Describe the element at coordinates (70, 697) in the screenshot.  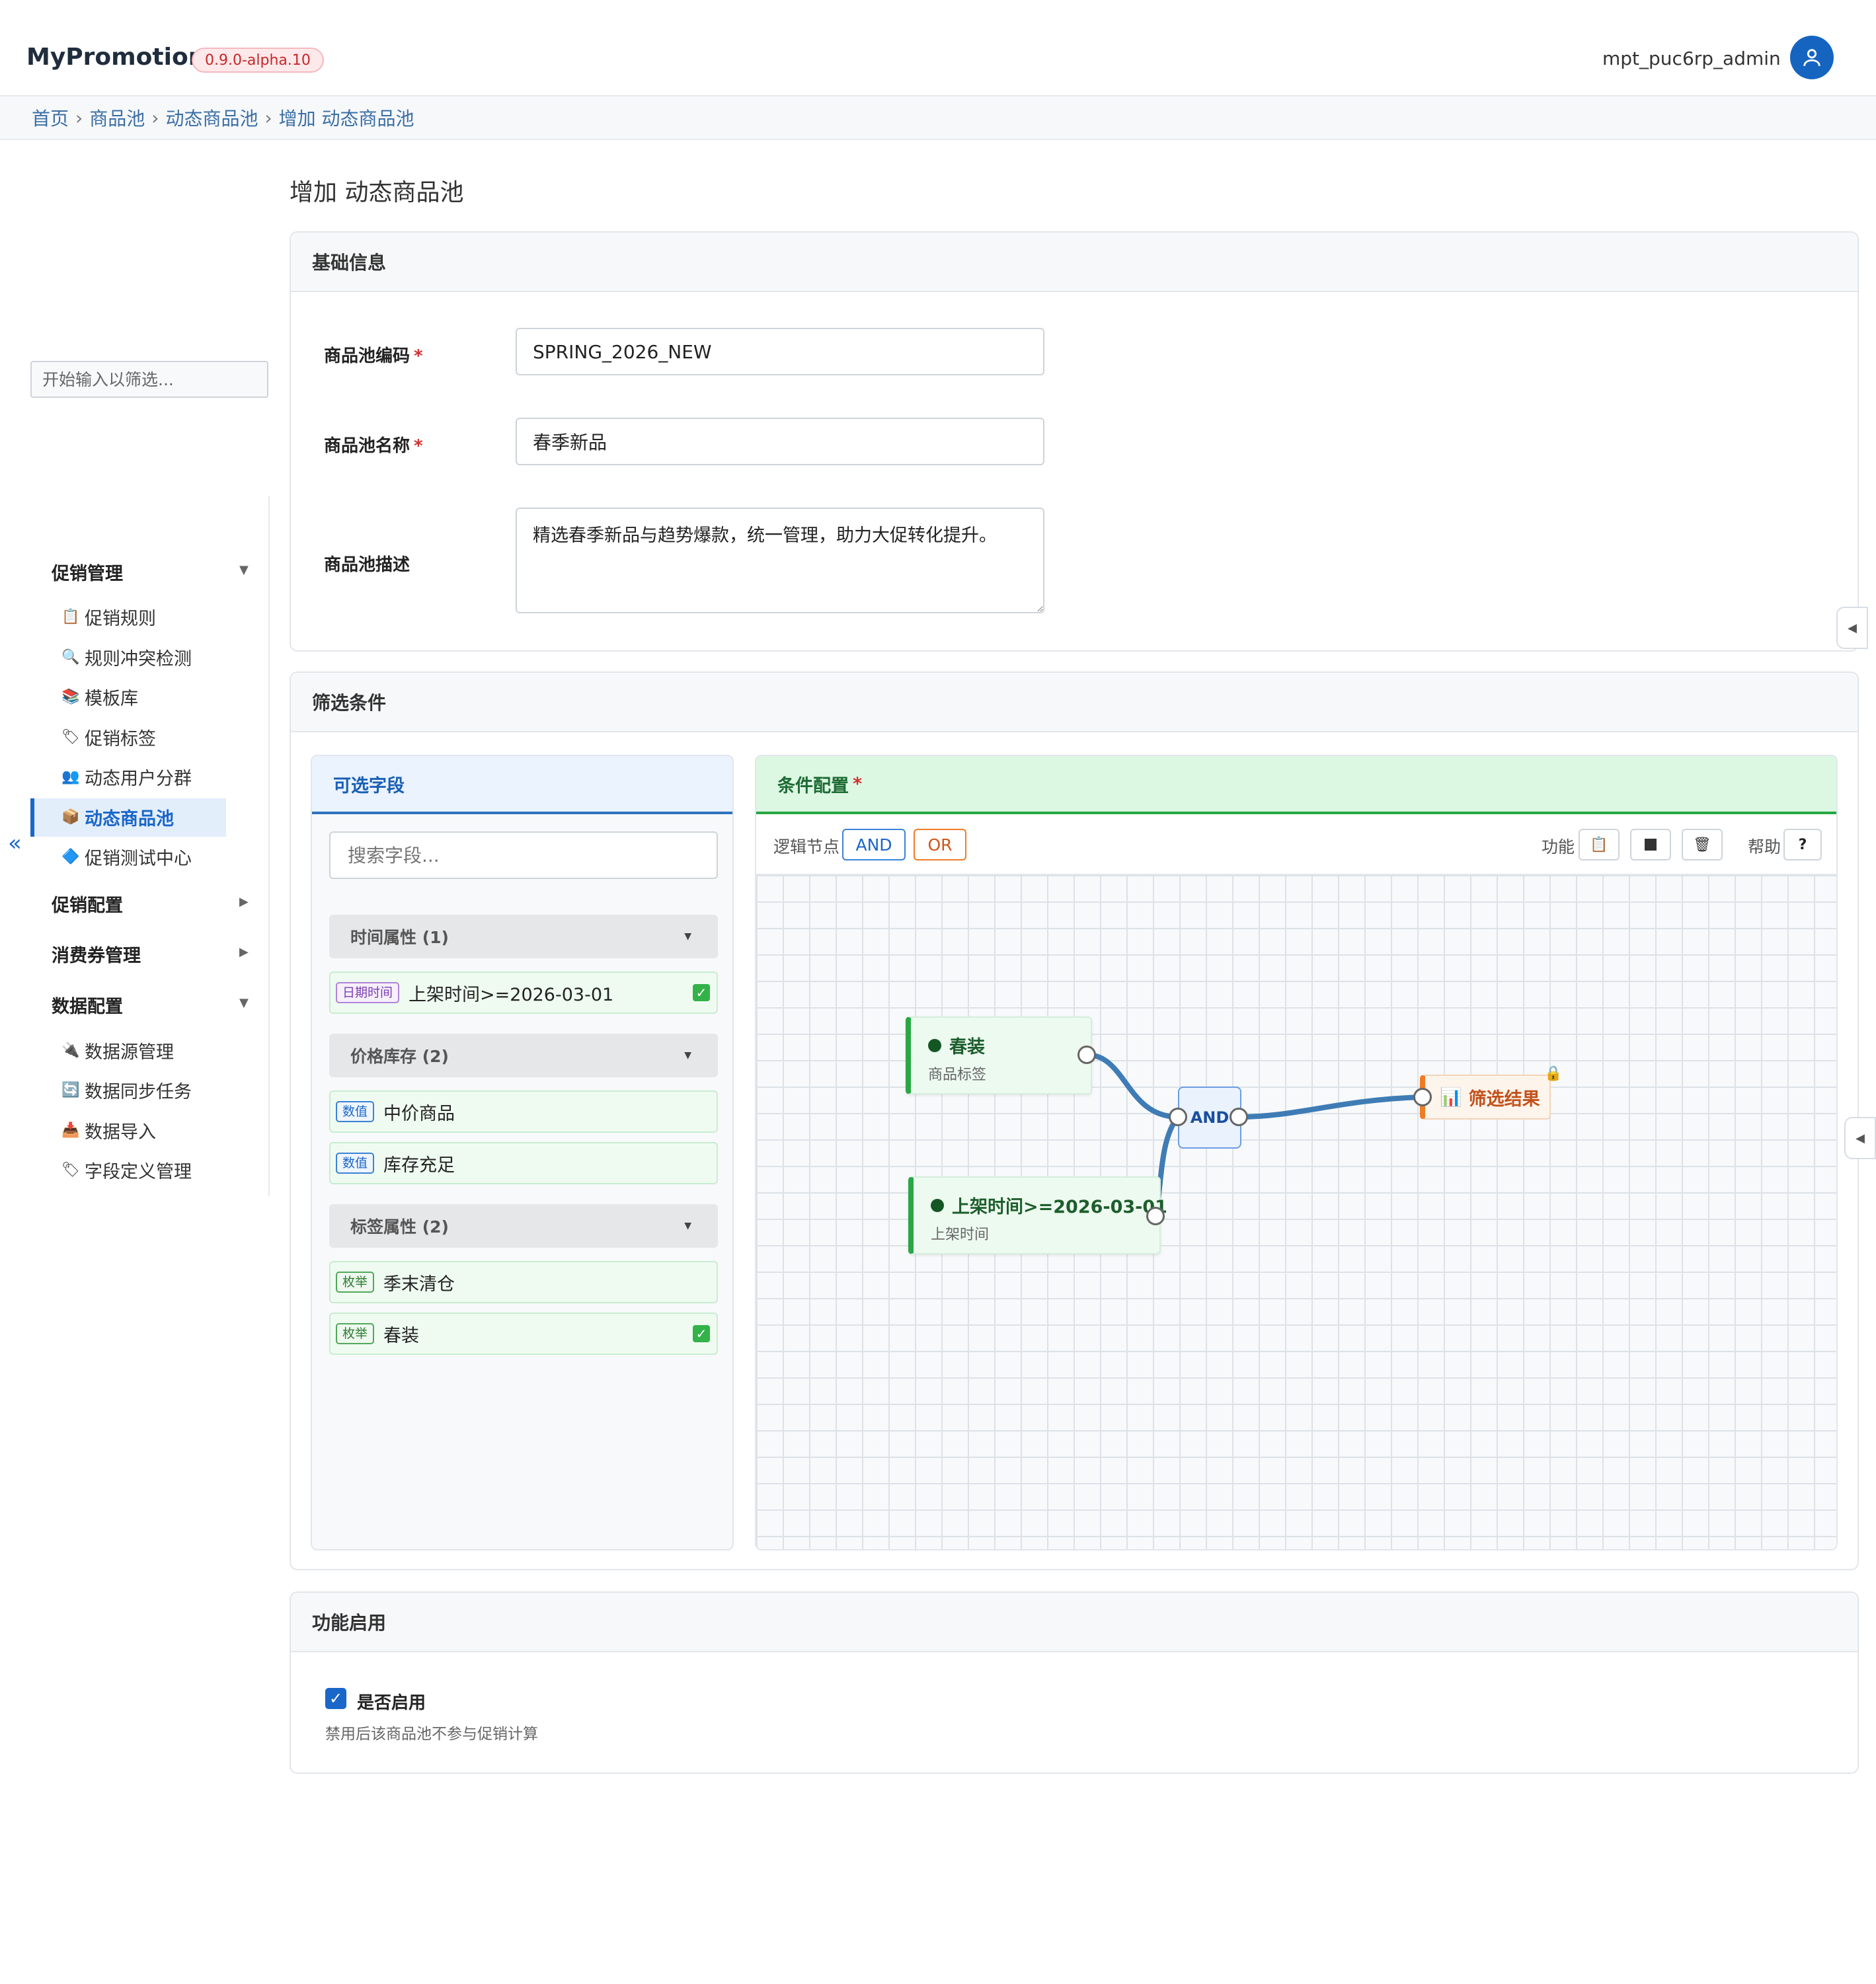
I see `books-icon: 📚` at that location.